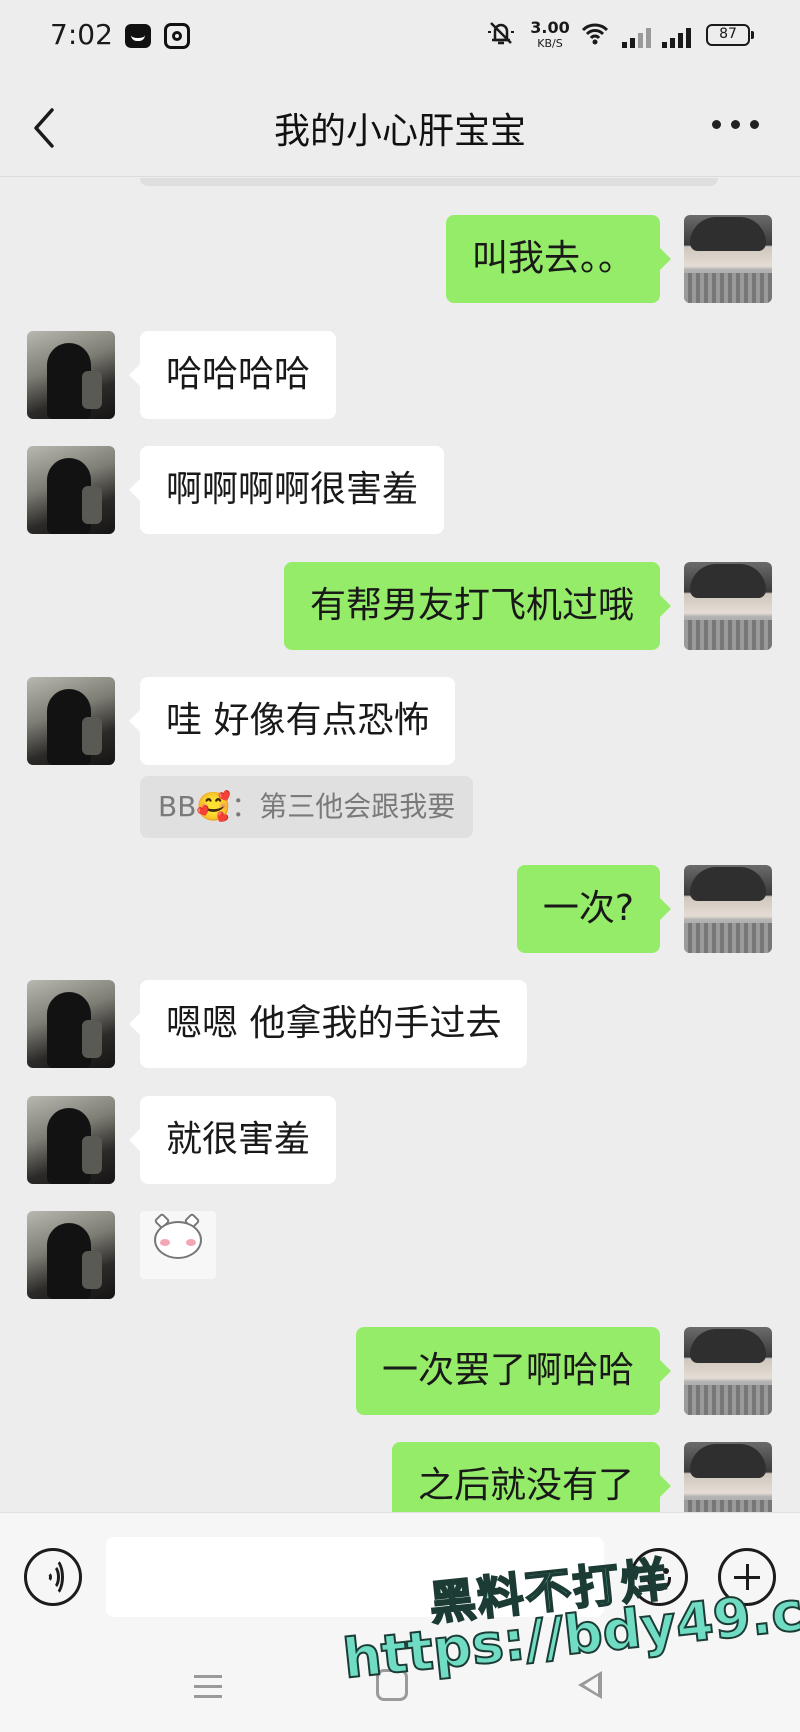 The height and width of the screenshot is (1732, 800). What do you see at coordinates (736, 125) in the screenshot?
I see `more-dots-icon` at bounding box center [736, 125].